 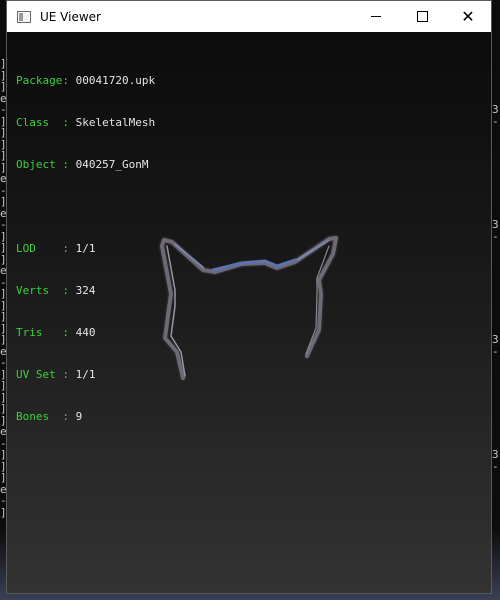 What do you see at coordinates (468, 16) in the screenshot?
I see `close-button: ✕` at bounding box center [468, 16].